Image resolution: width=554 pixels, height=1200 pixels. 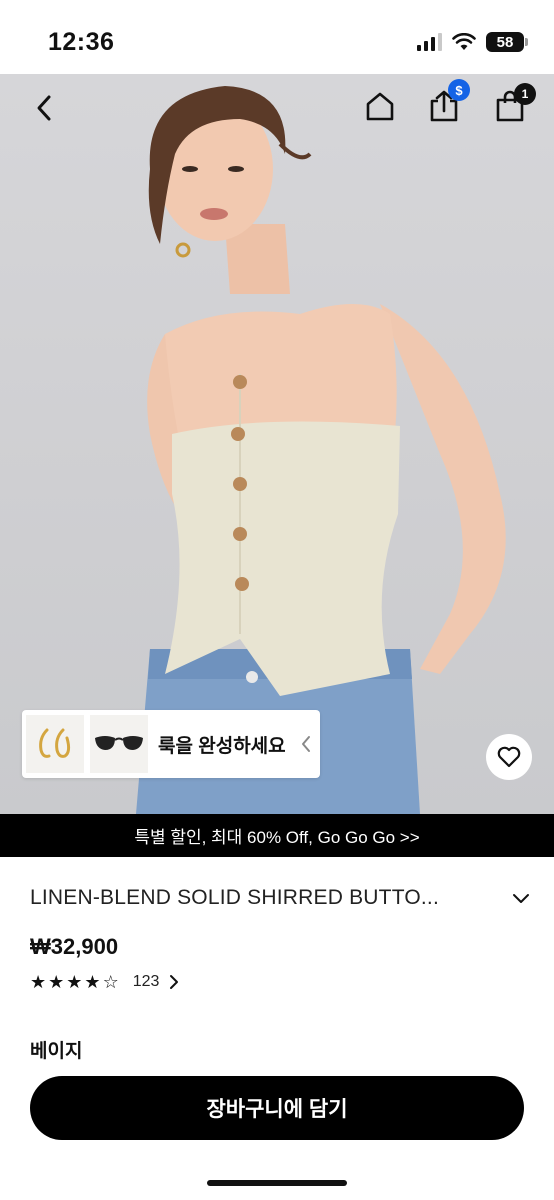 What do you see at coordinates (459, 90) in the screenshot?
I see `share-reward-badge: $` at bounding box center [459, 90].